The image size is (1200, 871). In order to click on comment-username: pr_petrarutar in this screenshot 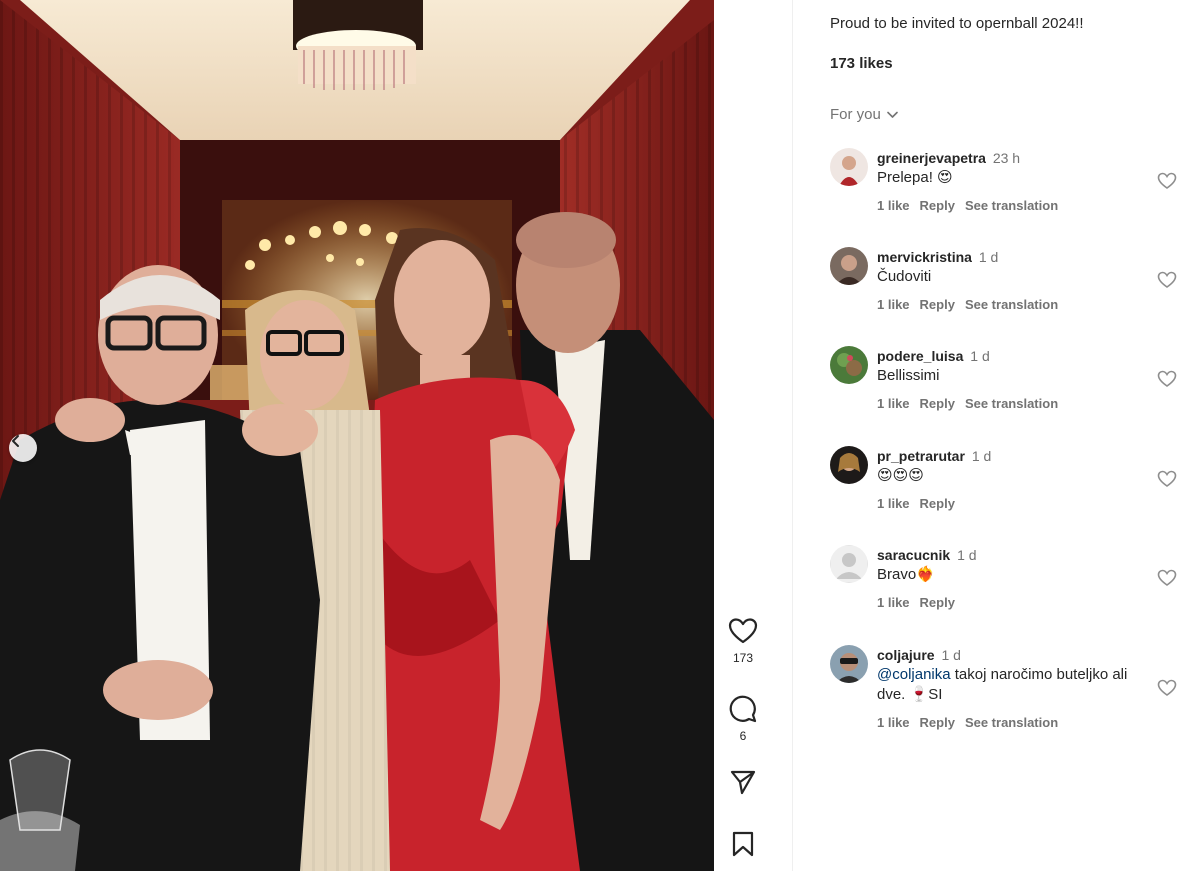, I will do `click(921, 456)`.